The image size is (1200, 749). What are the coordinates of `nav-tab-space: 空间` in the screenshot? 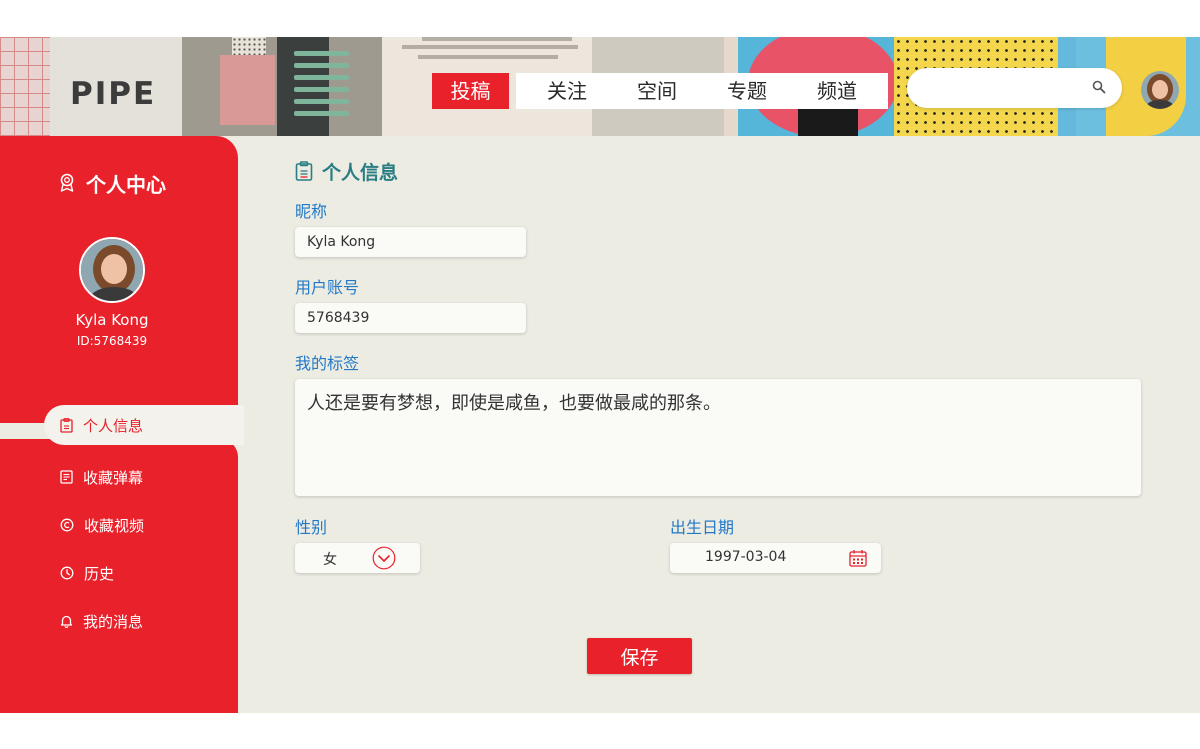 It's located at (657, 91).